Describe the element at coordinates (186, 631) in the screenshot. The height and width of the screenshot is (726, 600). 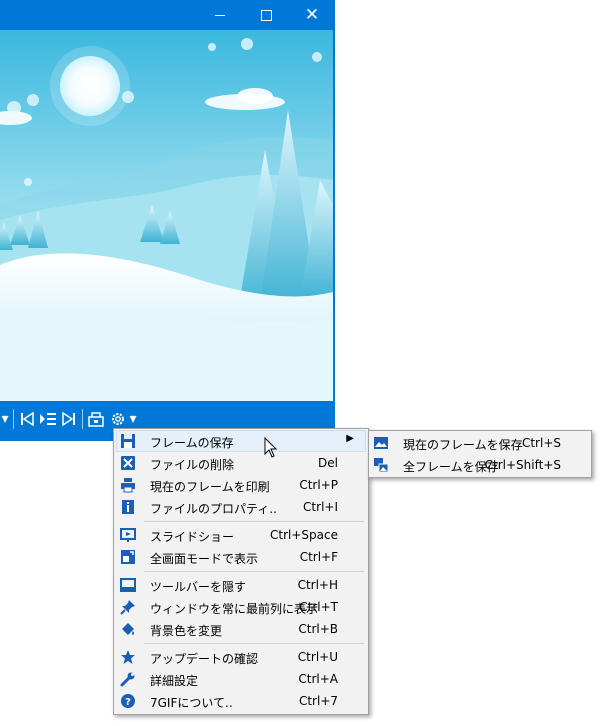
I see `menu-item-label: 背景色を変更` at that location.